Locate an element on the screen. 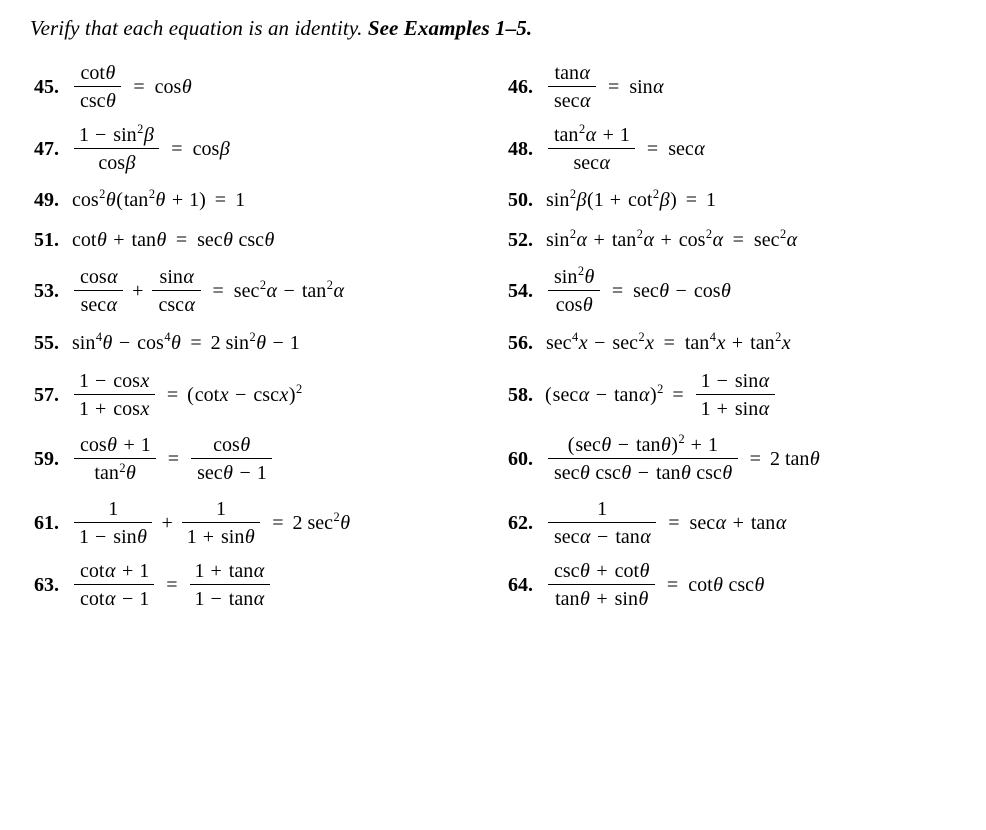 This screenshot has width=986, height=830. exercise-number: 57. is located at coordinates (46, 395).